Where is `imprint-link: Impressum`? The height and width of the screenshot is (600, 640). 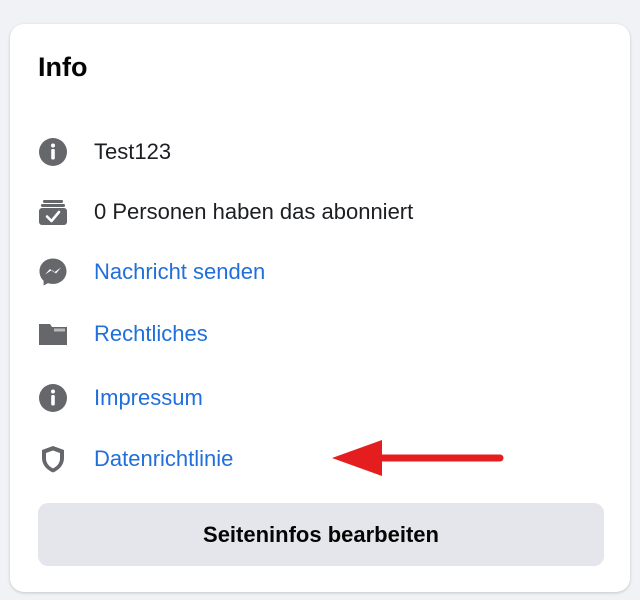 imprint-link: Impressum is located at coordinates (148, 398).